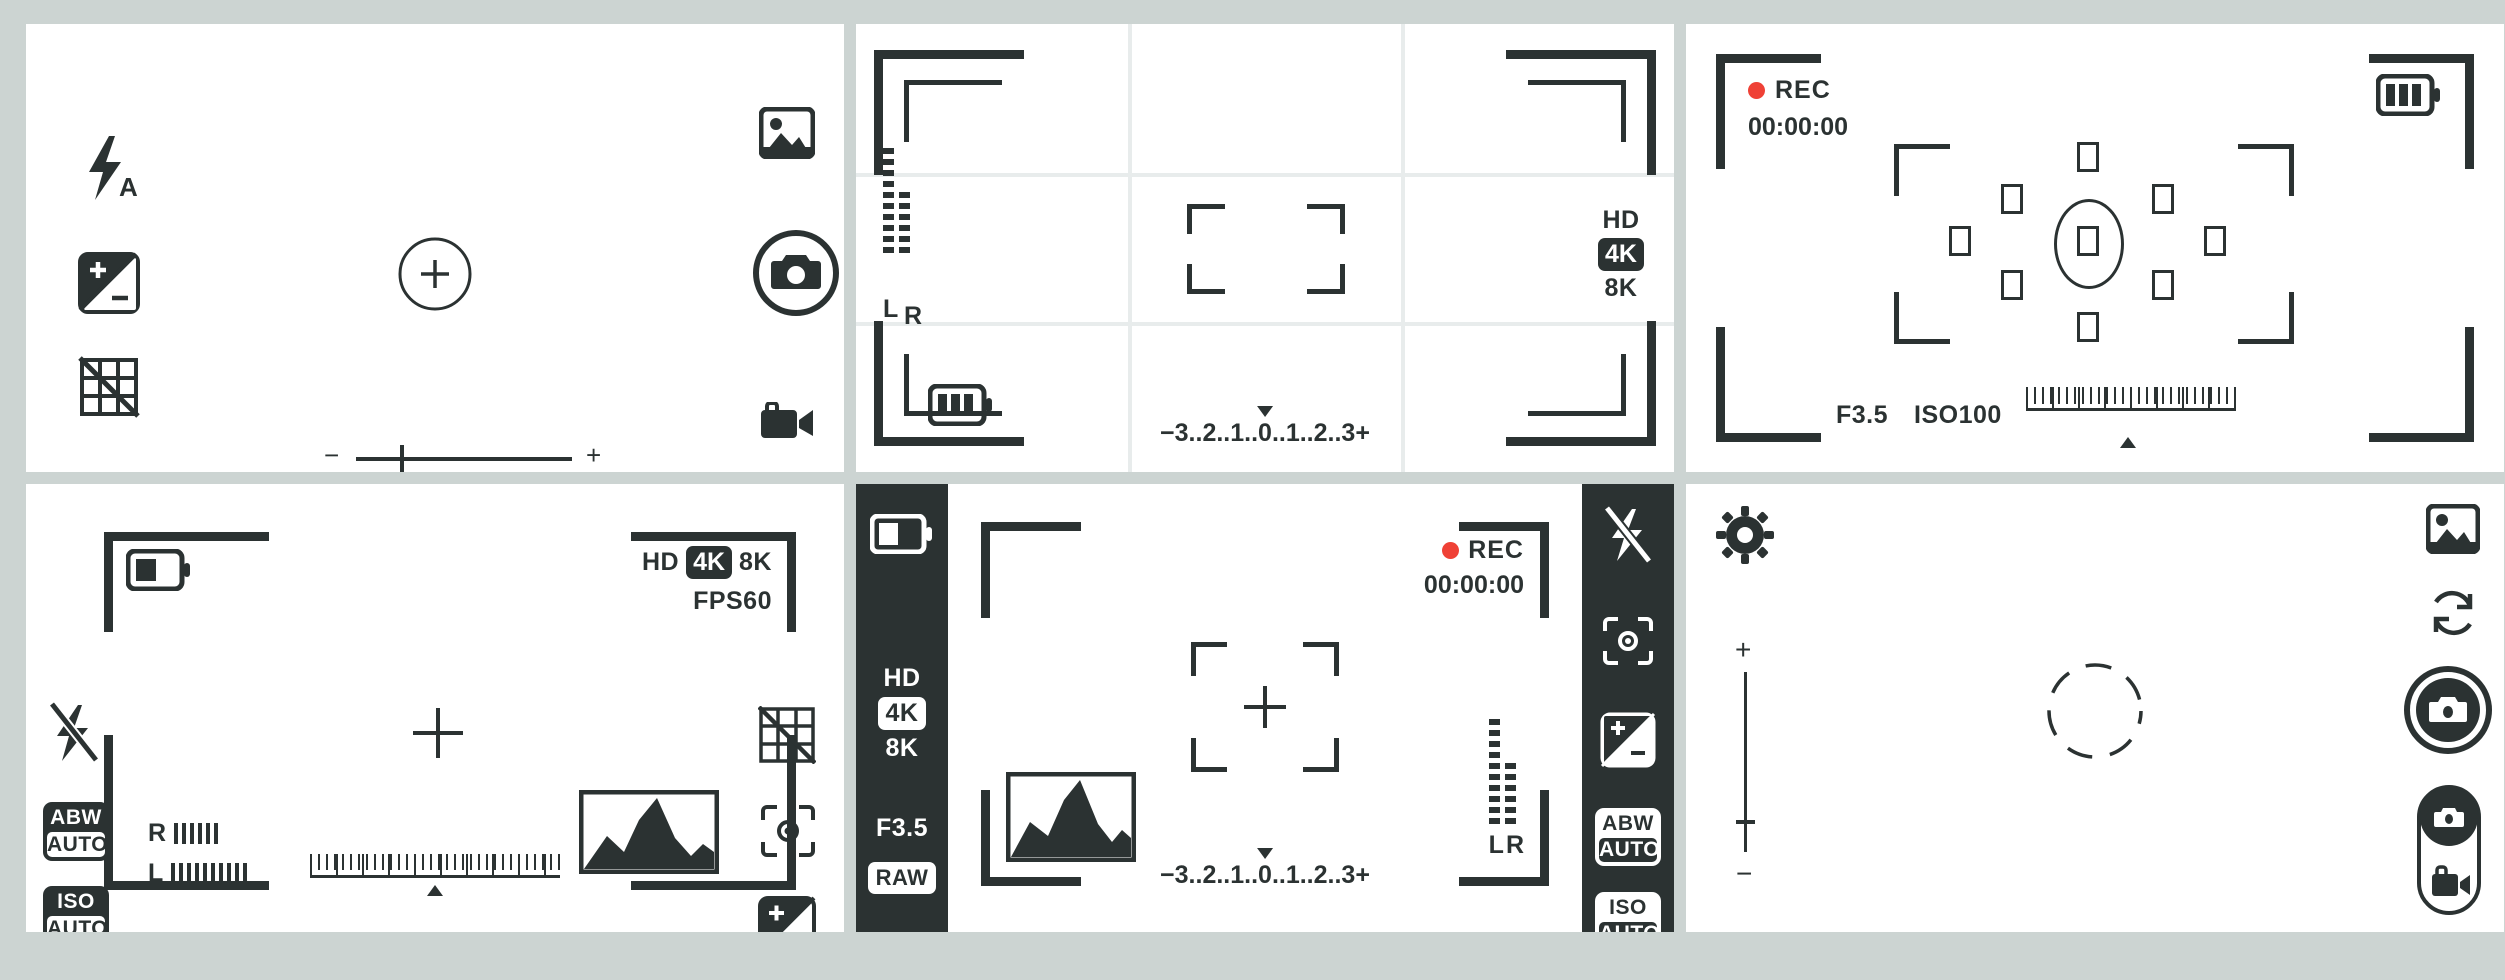 This screenshot has height=980, width=2505. What do you see at coordinates (1922, 318) in the screenshot?
I see `focus-bracket-bl` at bounding box center [1922, 318].